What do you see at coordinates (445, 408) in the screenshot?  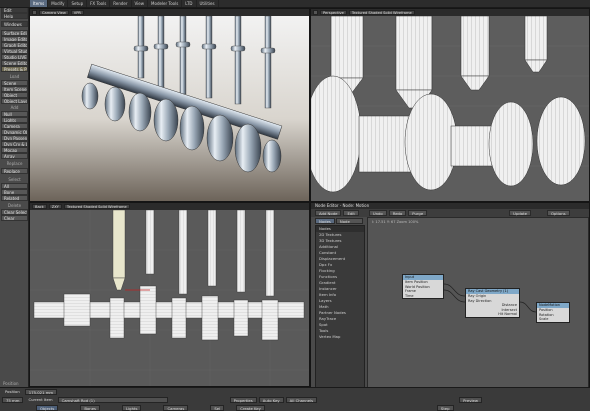 I see `step-field: Step` at bounding box center [445, 408].